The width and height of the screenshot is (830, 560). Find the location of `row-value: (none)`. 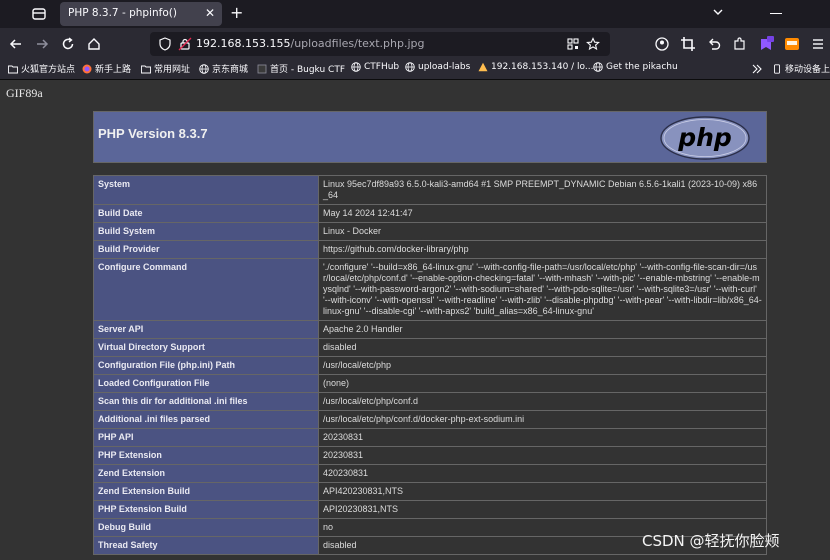

row-value: (none) is located at coordinates (542, 383).